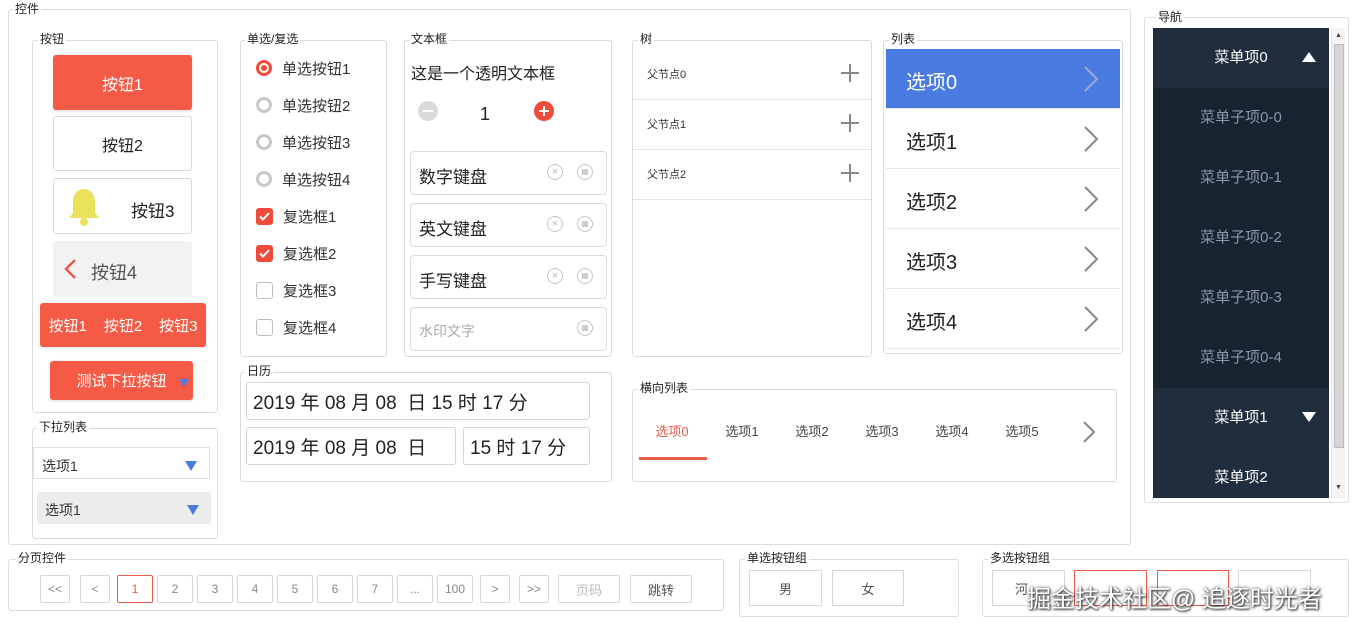 This screenshot has width=1359, height=628. What do you see at coordinates (485, 114) in the screenshot?
I see `stepper-value: 1` at bounding box center [485, 114].